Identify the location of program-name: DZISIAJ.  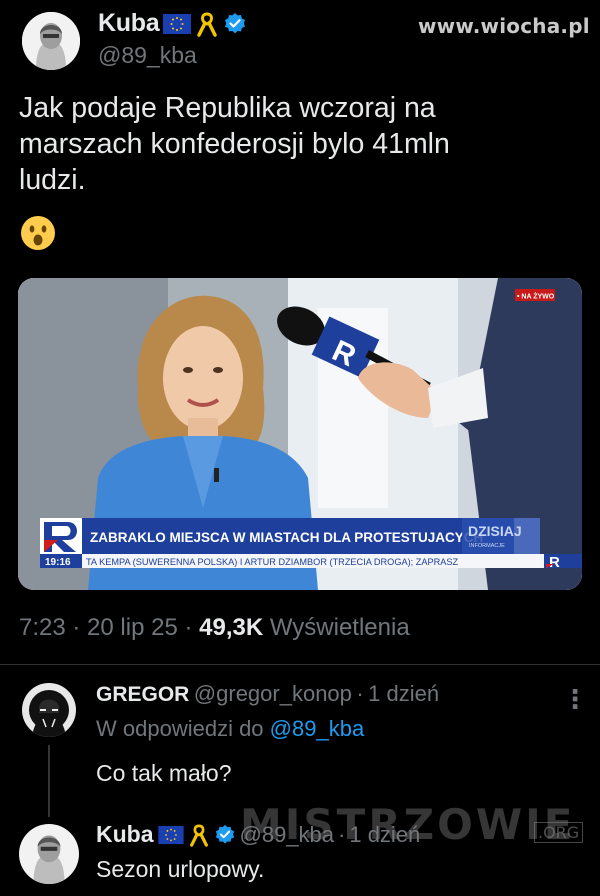
(495, 531).